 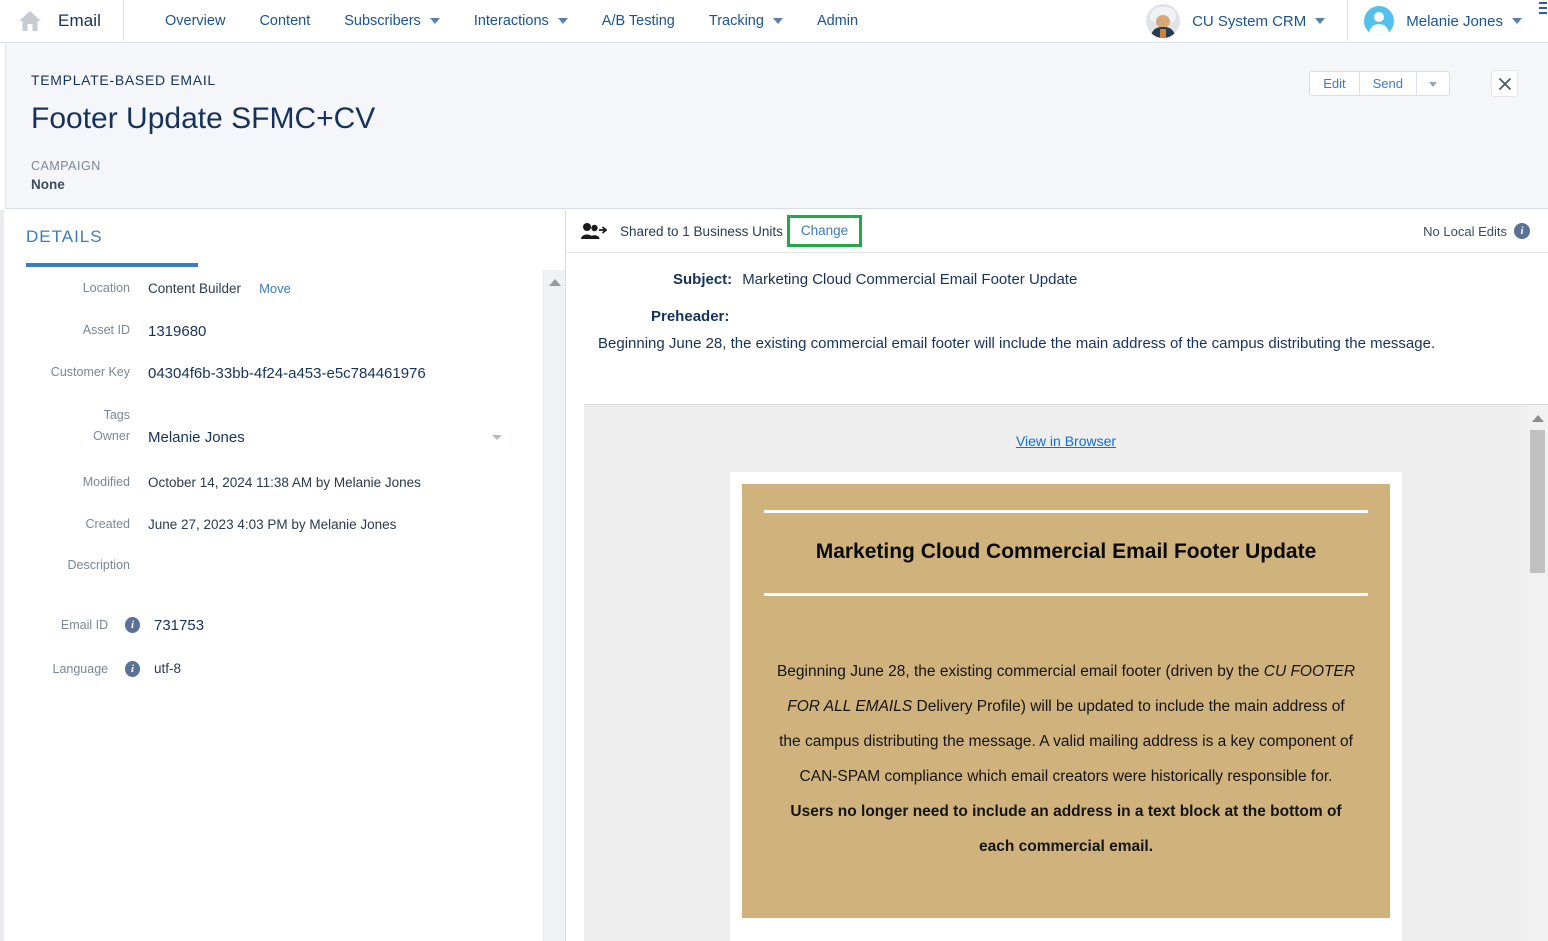 I want to click on nav-divider, so click(x=124, y=21).